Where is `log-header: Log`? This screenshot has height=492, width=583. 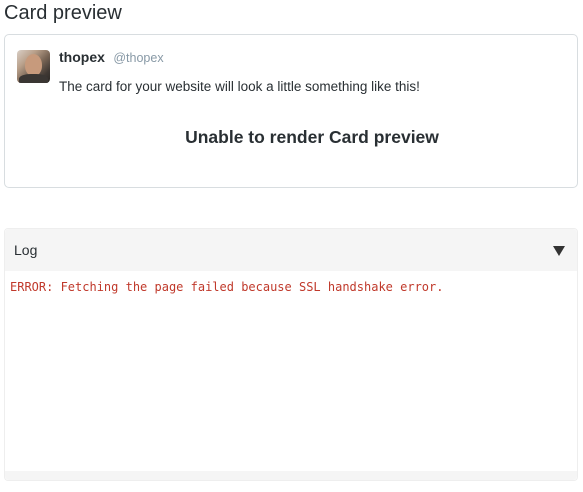 log-header: Log is located at coordinates (291, 250).